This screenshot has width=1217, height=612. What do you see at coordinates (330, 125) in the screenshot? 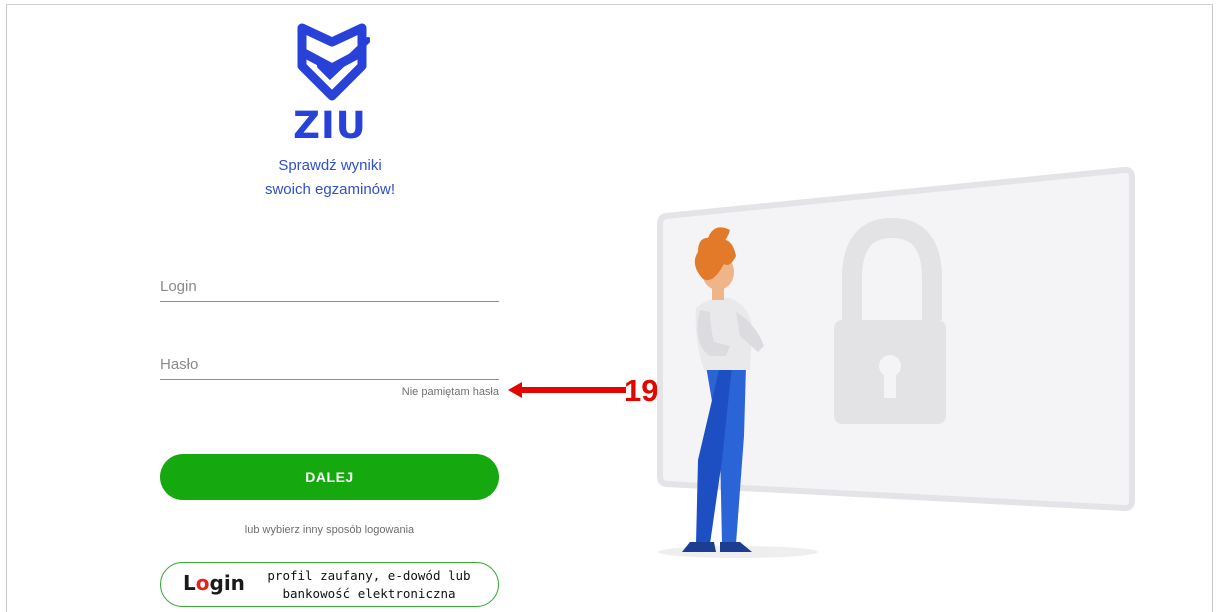
I see `brand-name: ZIU` at bounding box center [330, 125].